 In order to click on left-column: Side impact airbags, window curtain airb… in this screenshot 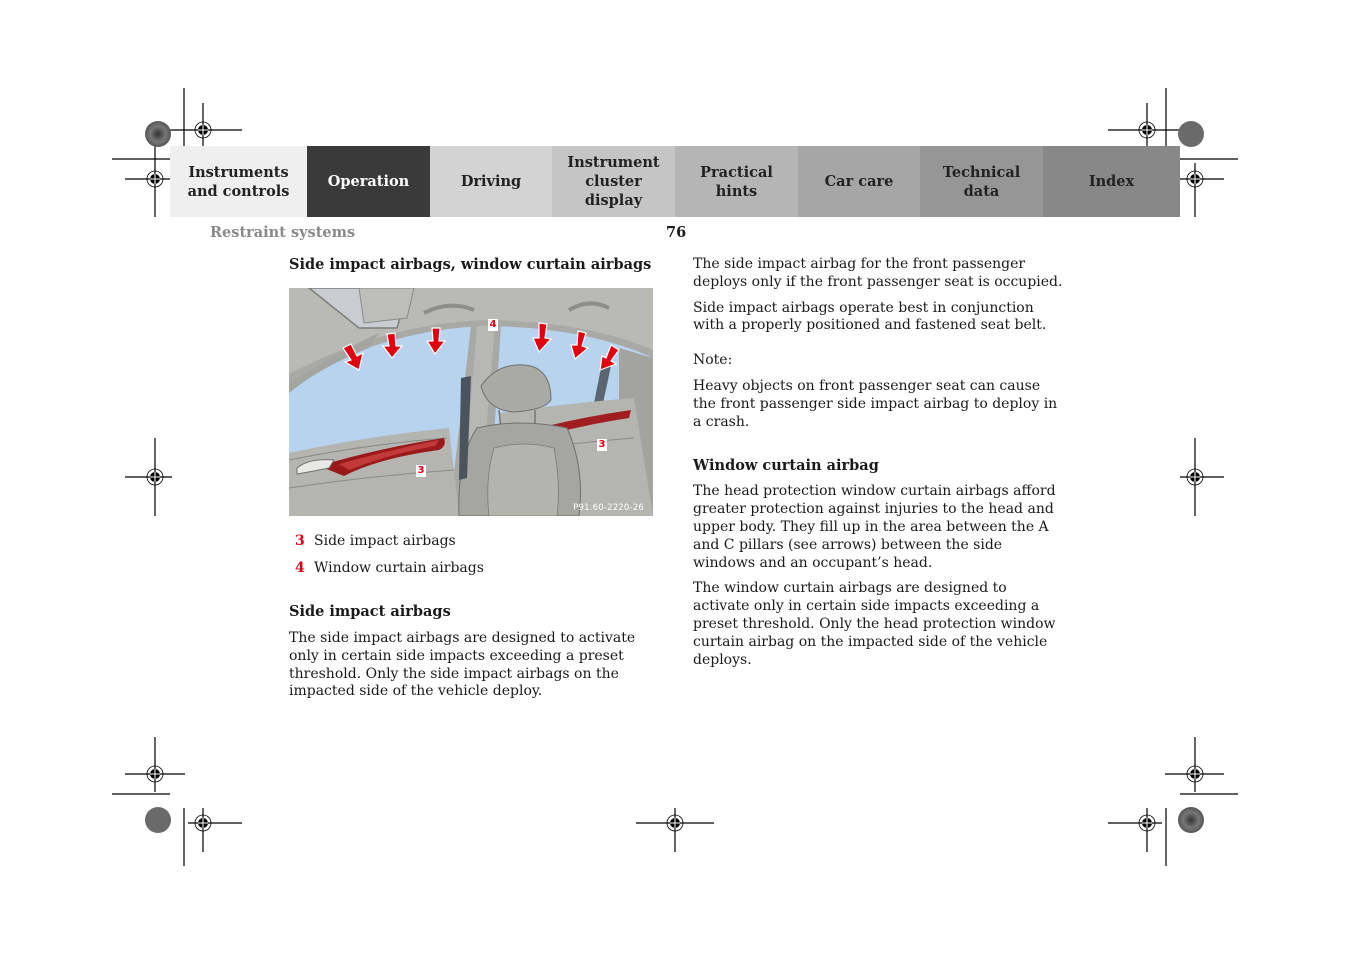, I will do `click(474, 265)`.